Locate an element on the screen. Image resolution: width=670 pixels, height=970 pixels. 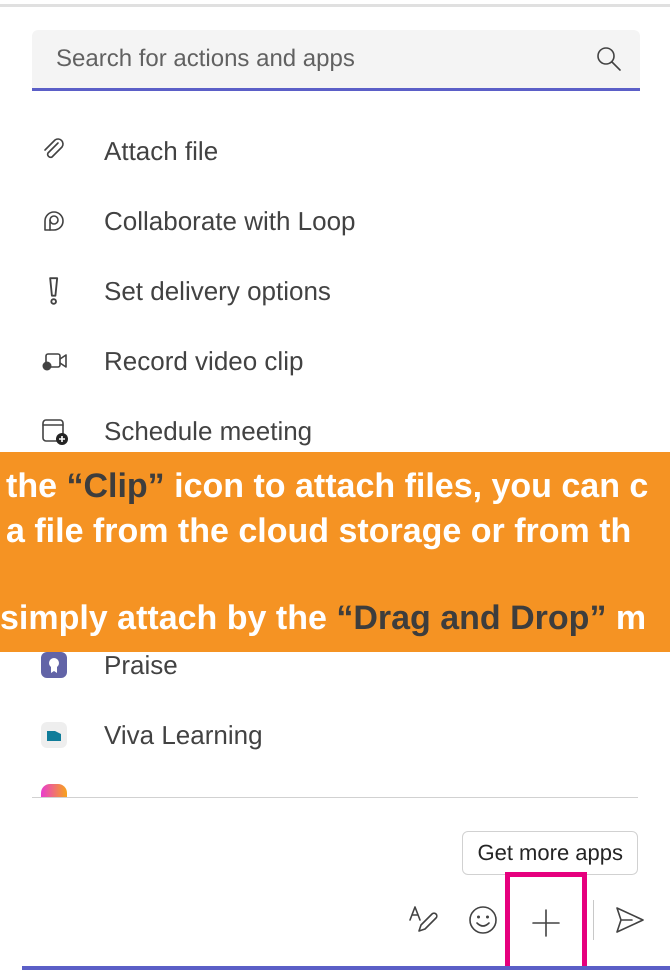
menu-item: Attach file is located at coordinates (335, 151).